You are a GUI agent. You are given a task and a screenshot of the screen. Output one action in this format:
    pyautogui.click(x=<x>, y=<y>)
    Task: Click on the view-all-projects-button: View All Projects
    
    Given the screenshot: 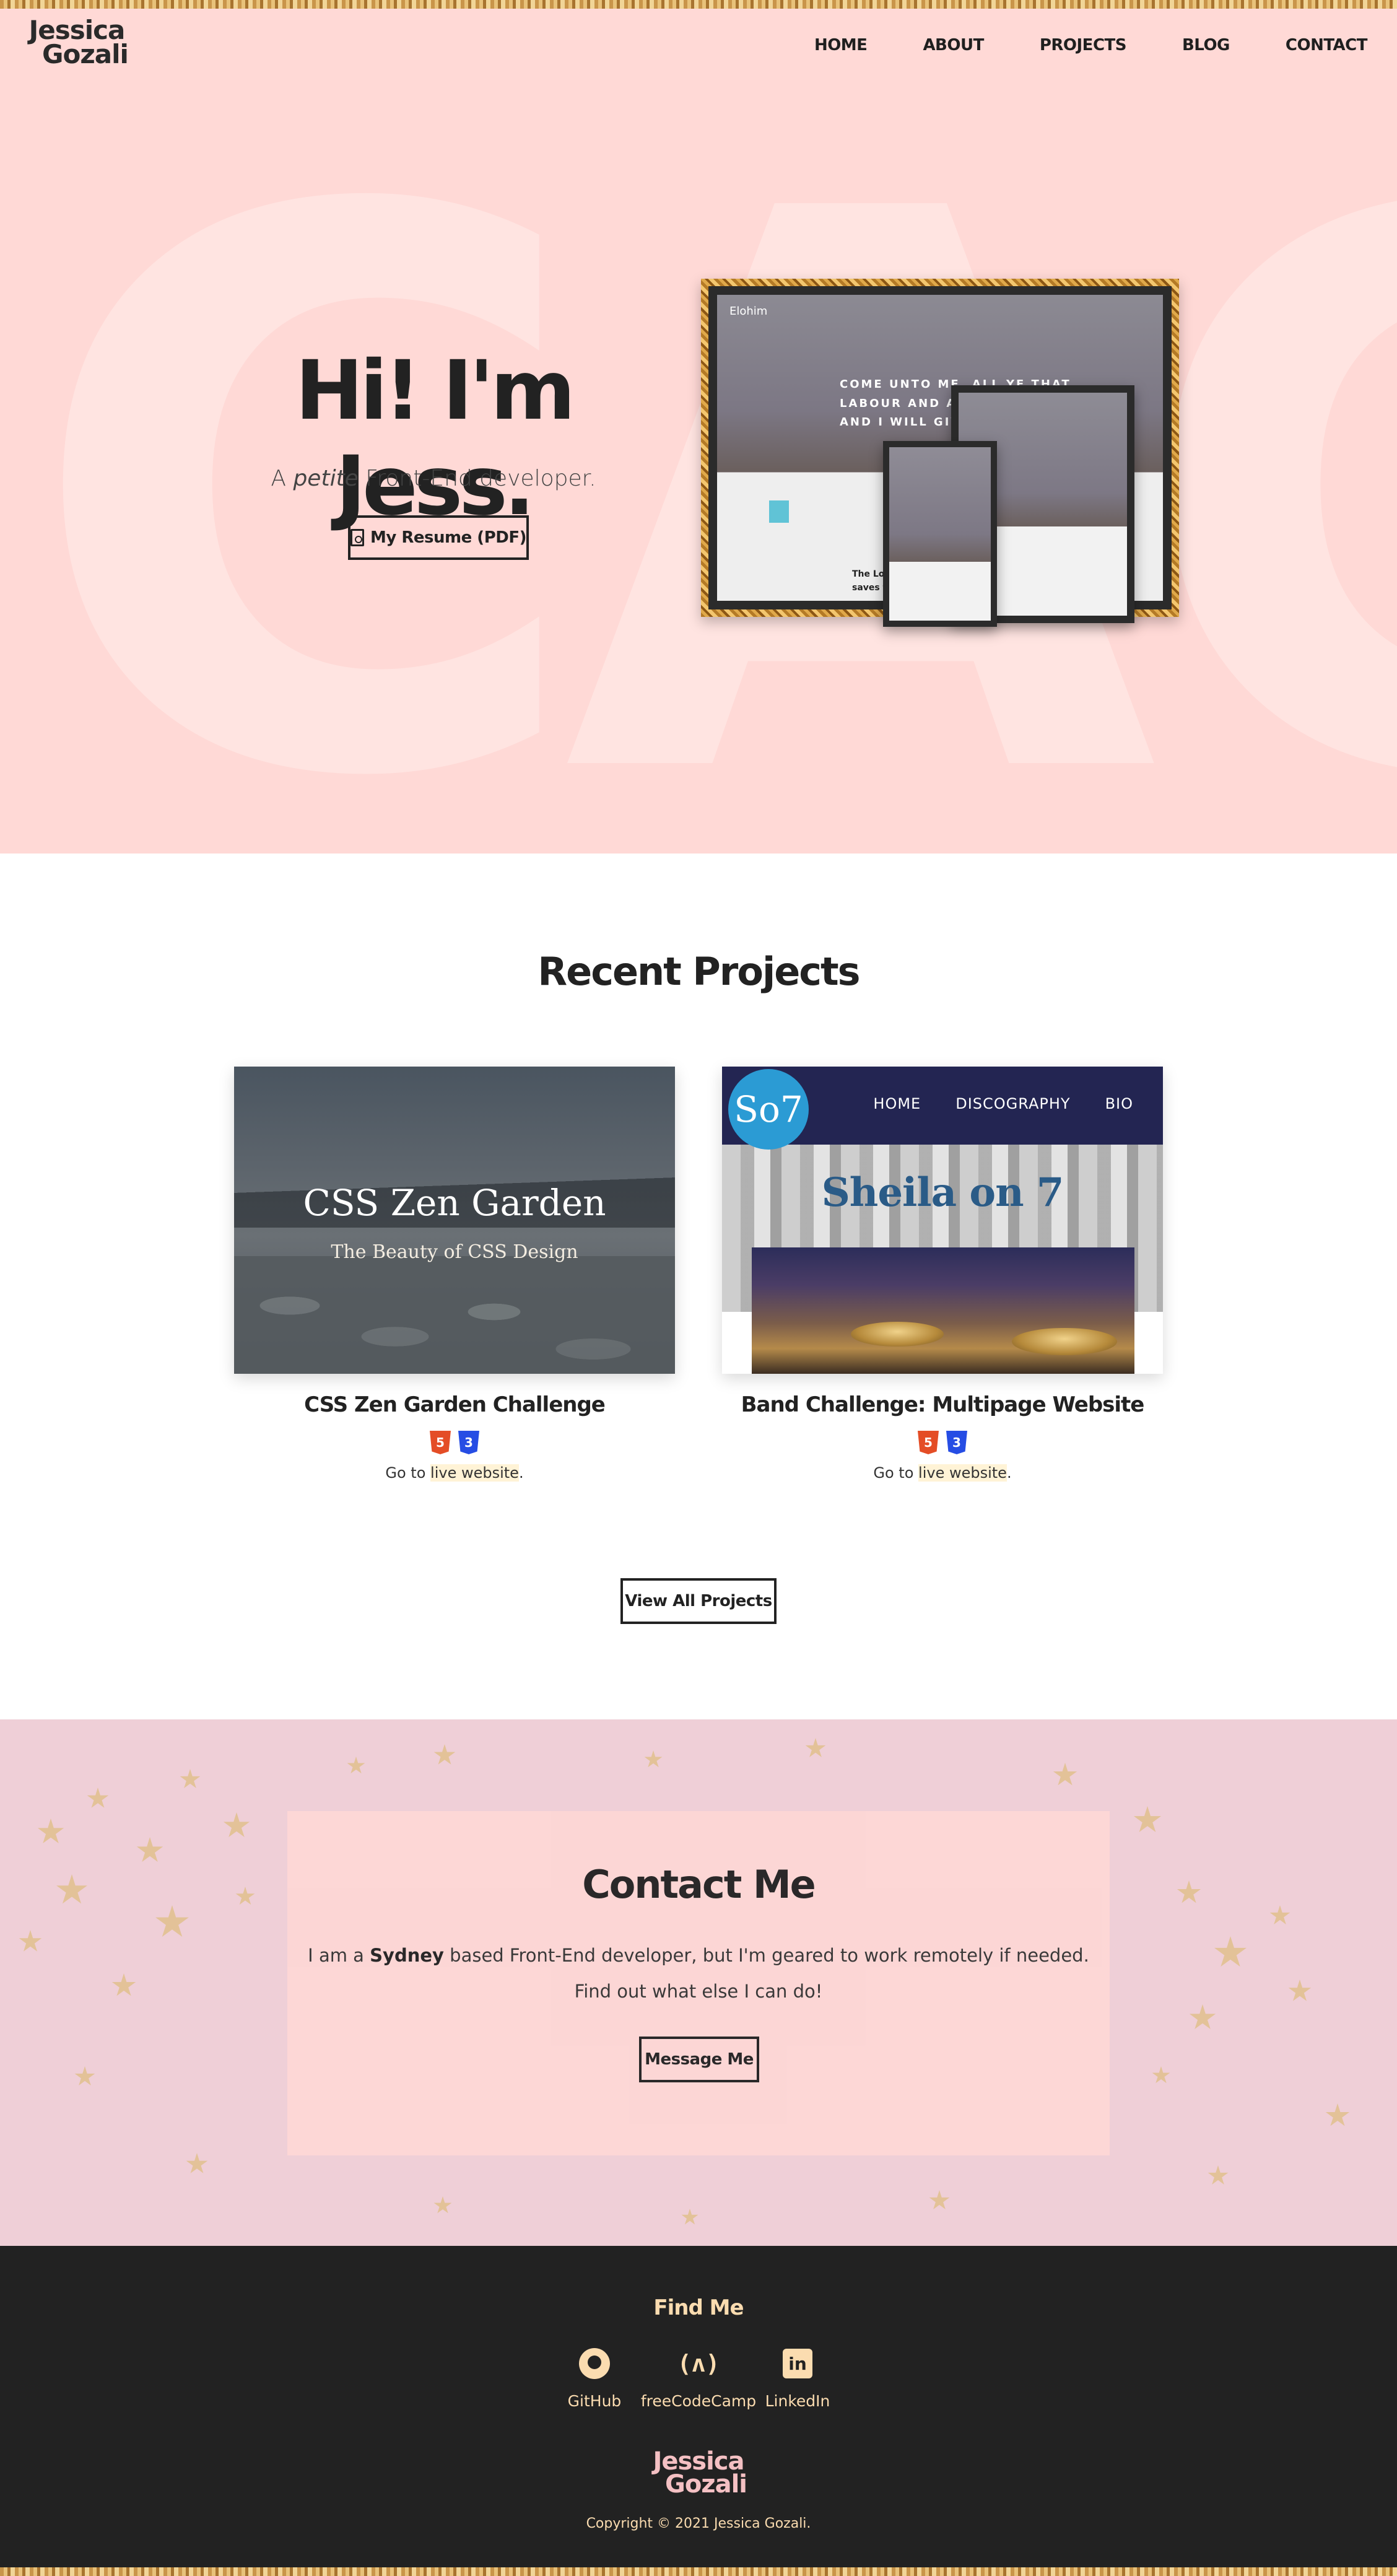 What is the action you would take?
    pyautogui.click(x=698, y=1601)
    